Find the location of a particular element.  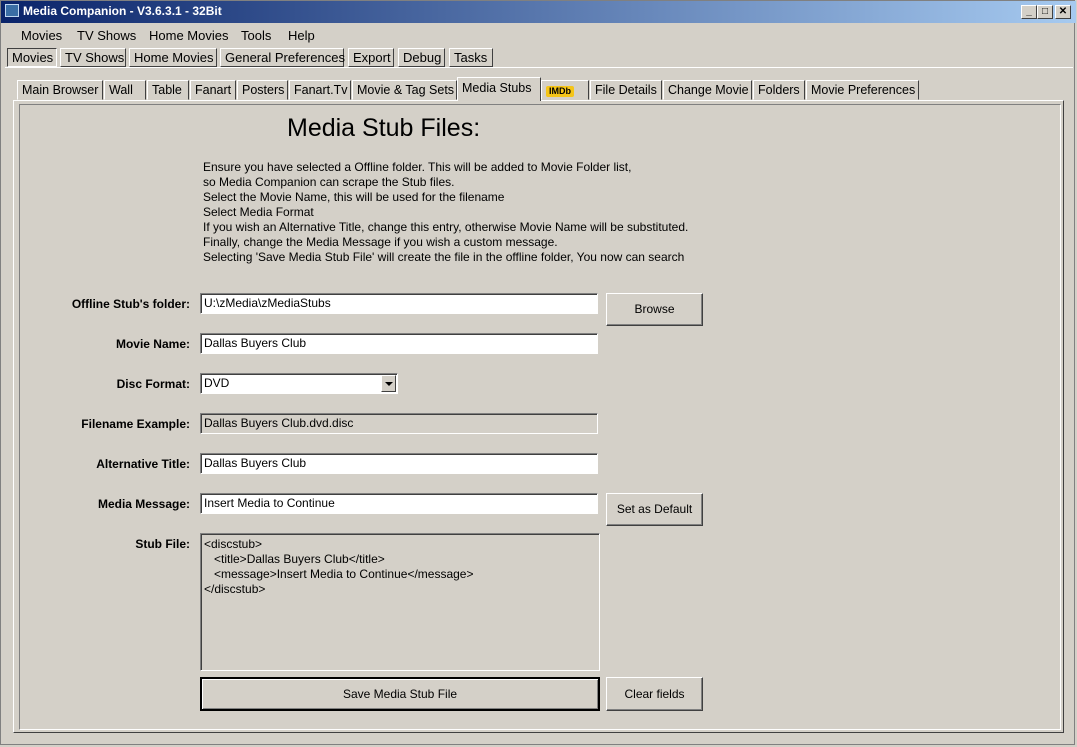

media-message-label: Media Message: is located at coordinates (143, 504).